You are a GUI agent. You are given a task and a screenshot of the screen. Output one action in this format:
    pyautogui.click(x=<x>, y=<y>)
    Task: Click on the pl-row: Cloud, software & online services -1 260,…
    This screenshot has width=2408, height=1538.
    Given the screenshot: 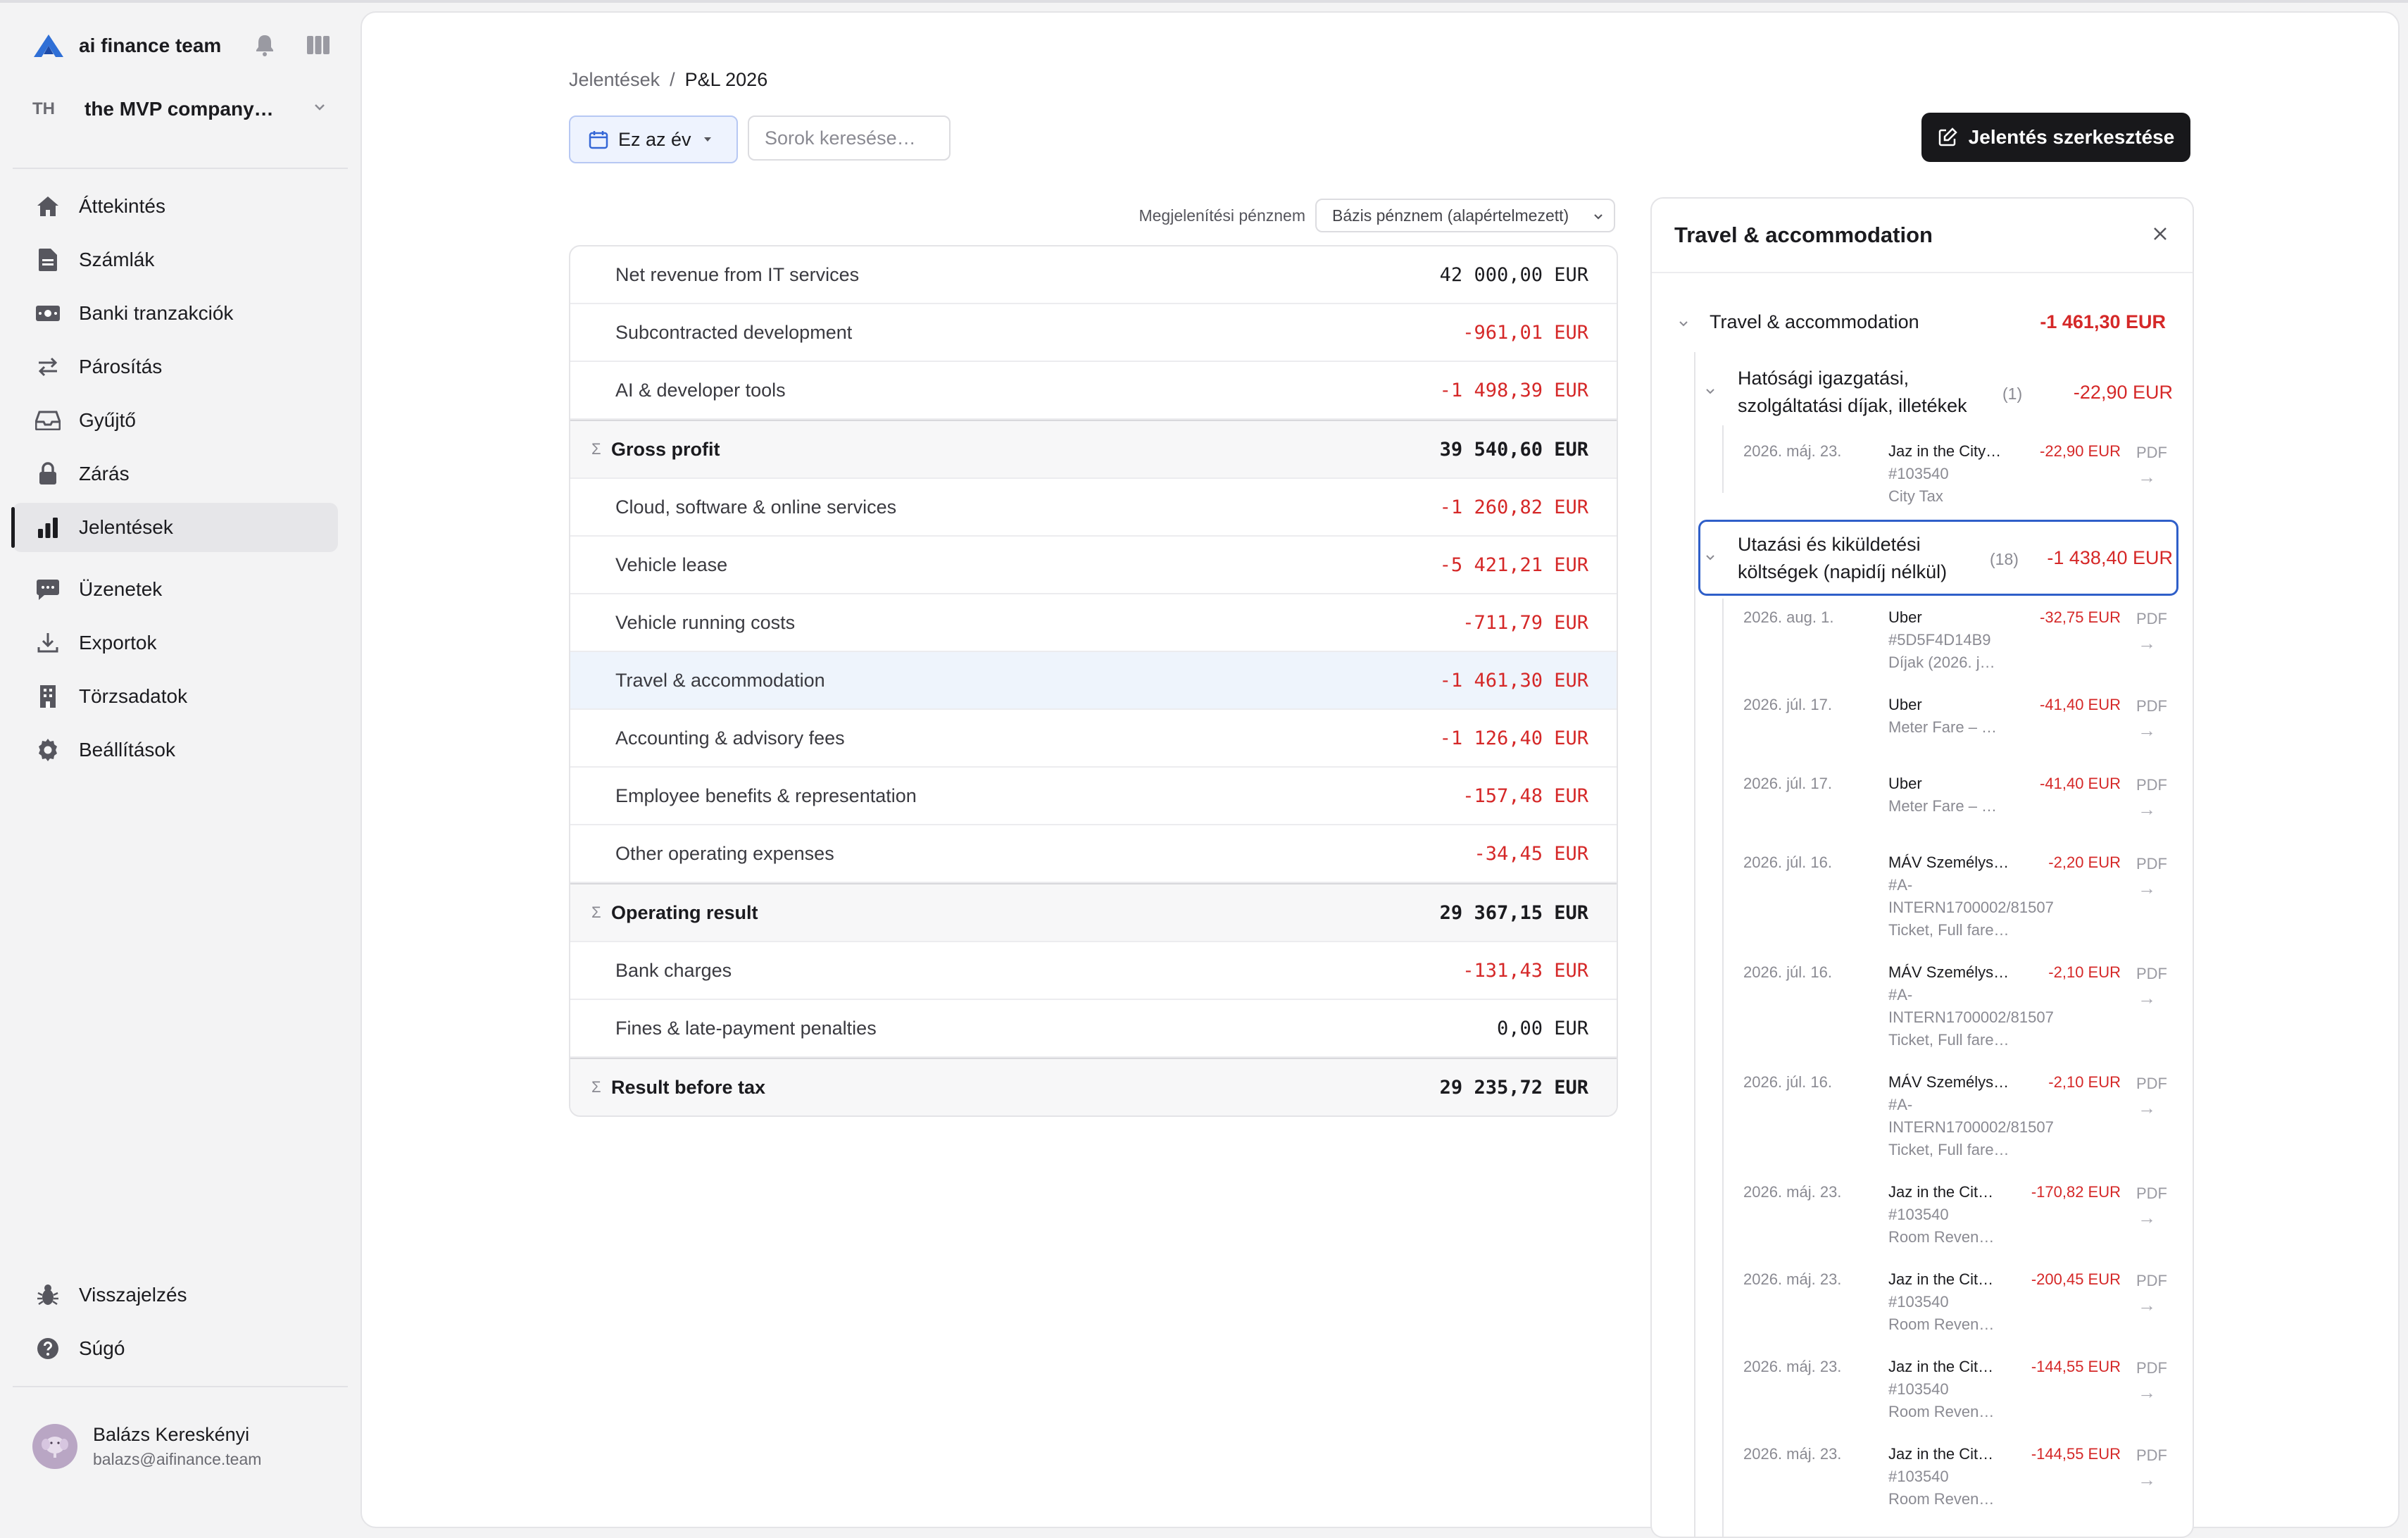 What is the action you would take?
    pyautogui.click(x=1093, y=508)
    